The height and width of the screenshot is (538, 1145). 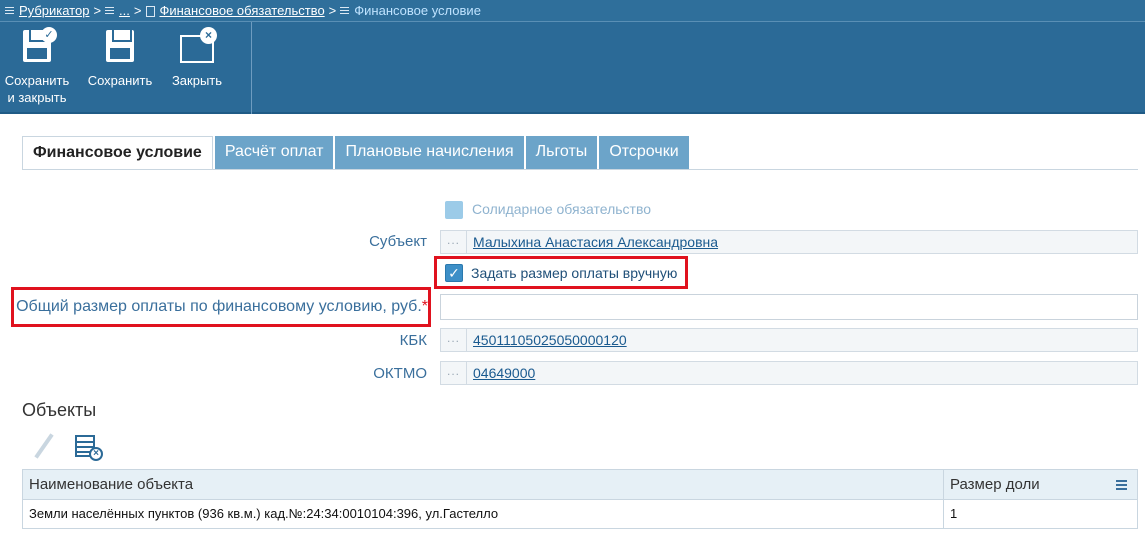 What do you see at coordinates (120, 80) in the screenshot?
I see `save-label: Сохранить` at bounding box center [120, 80].